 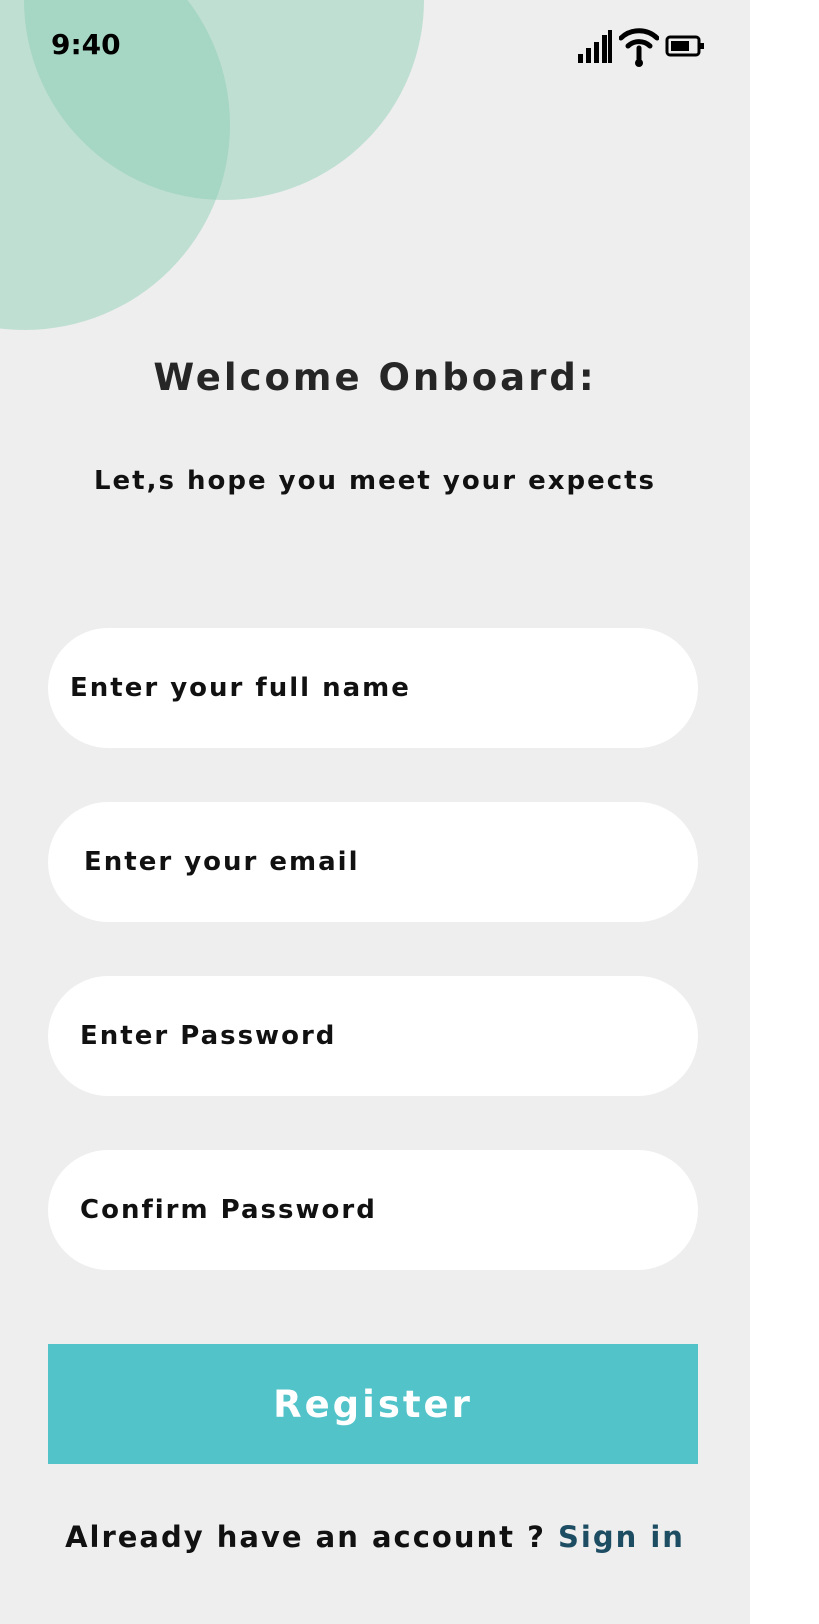 I want to click on status-icons, so click(x=641, y=46).